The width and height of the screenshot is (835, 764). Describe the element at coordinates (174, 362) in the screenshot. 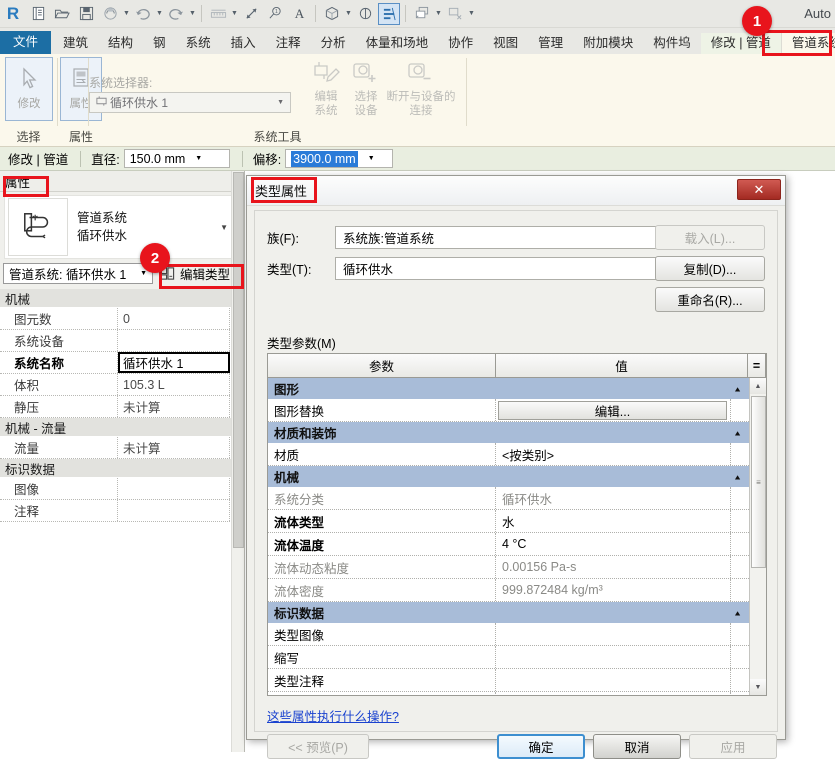

I see `property-value-input: 循环供水 1` at that location.